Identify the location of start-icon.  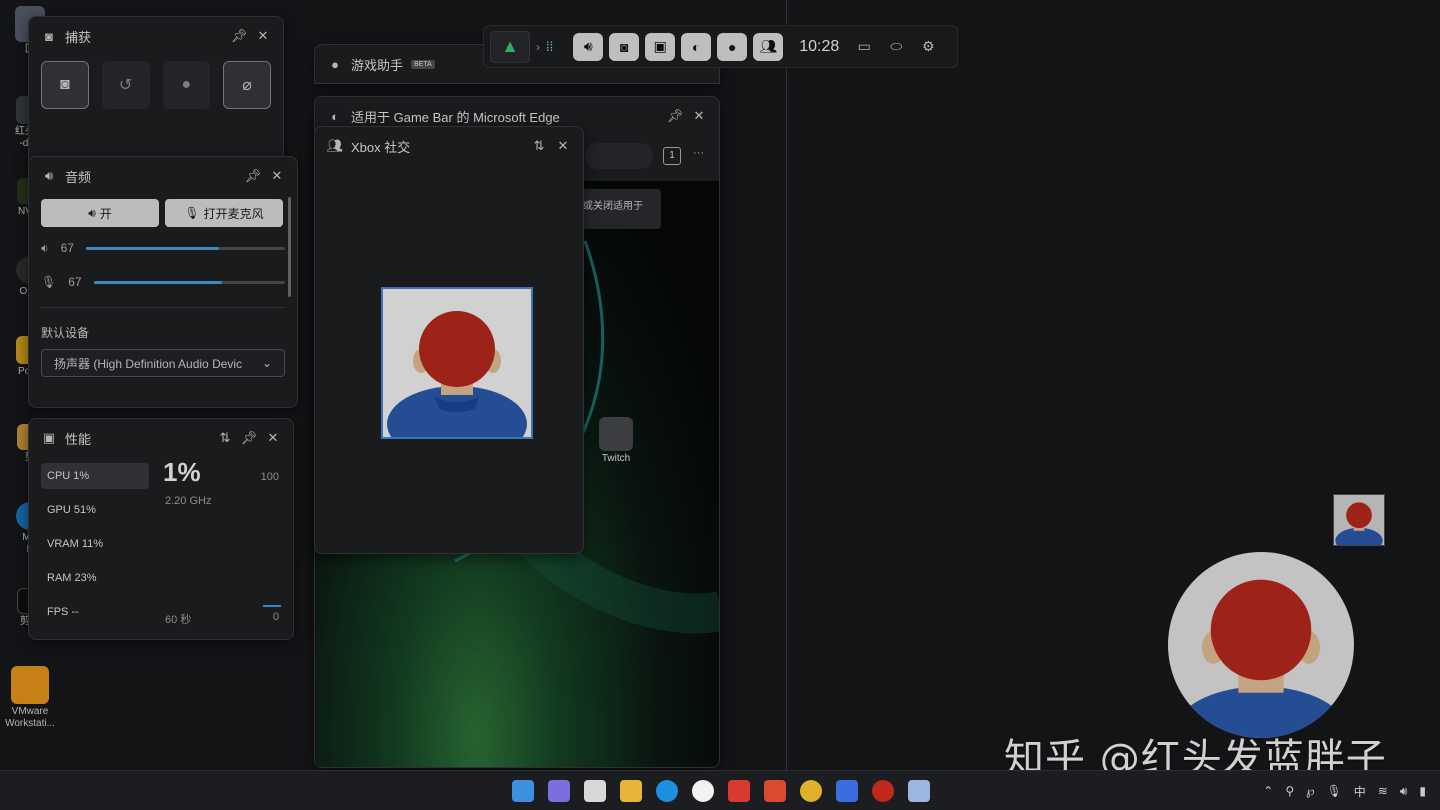
(523, 791).